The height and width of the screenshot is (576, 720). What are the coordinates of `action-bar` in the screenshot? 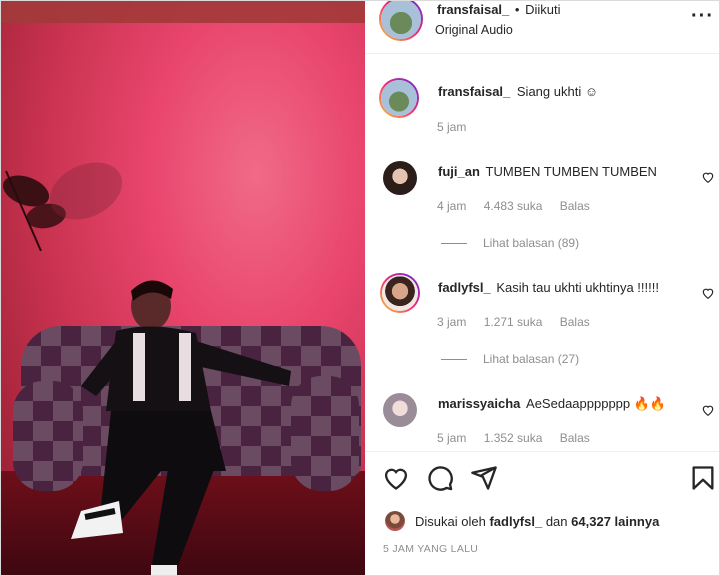 It's located at (542, 477).